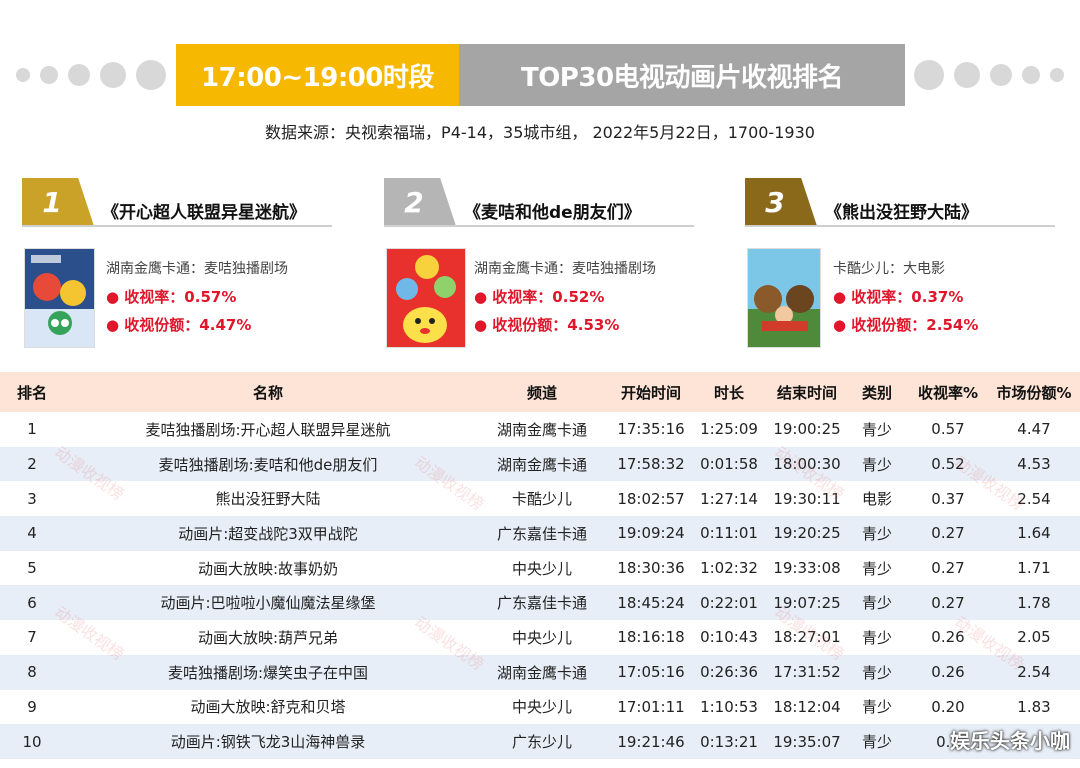 This screenshot has height=768, width=1080. What do you see at coordinates (1034, 533) in the screenshot?
I see `cell-share: 1.64` at bounding box center [1034, 533].